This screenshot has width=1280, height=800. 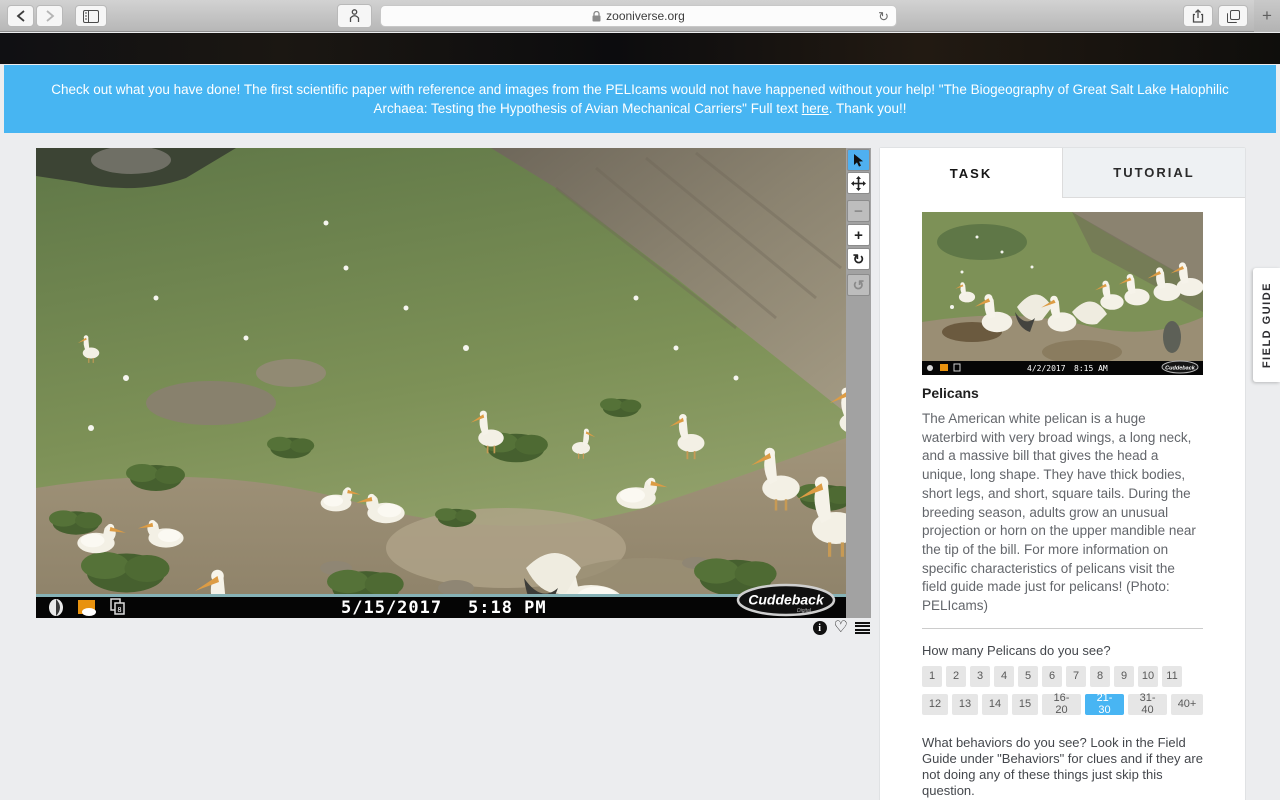 I want to click on count-button-21-30: 21-30, so click(x=1105, y=704).